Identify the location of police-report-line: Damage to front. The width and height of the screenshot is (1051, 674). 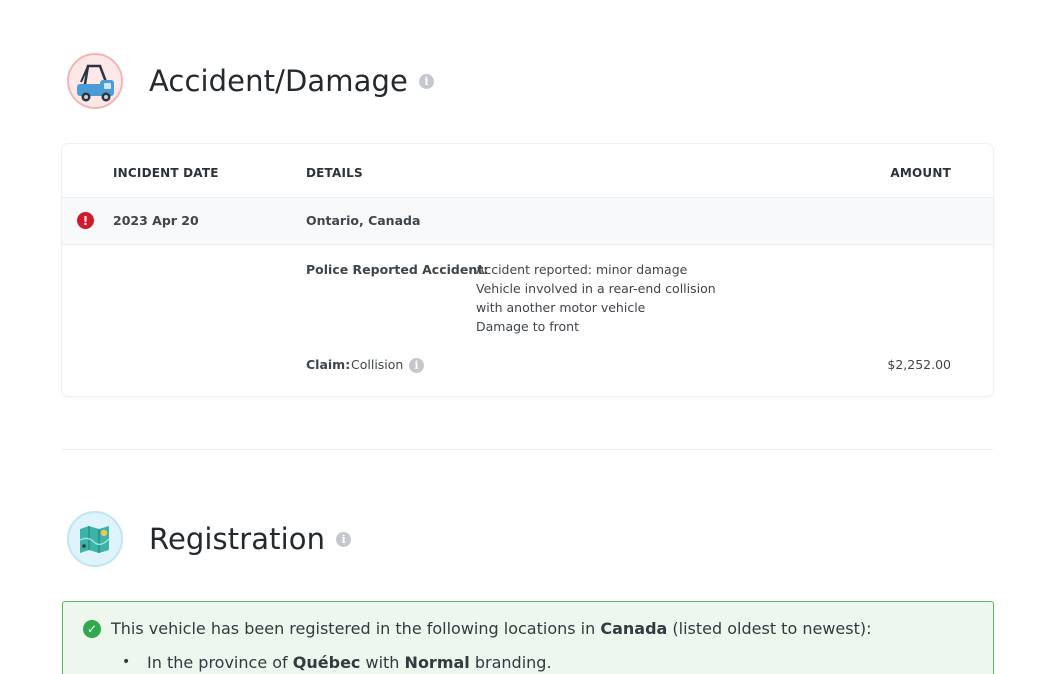
(527, 326).